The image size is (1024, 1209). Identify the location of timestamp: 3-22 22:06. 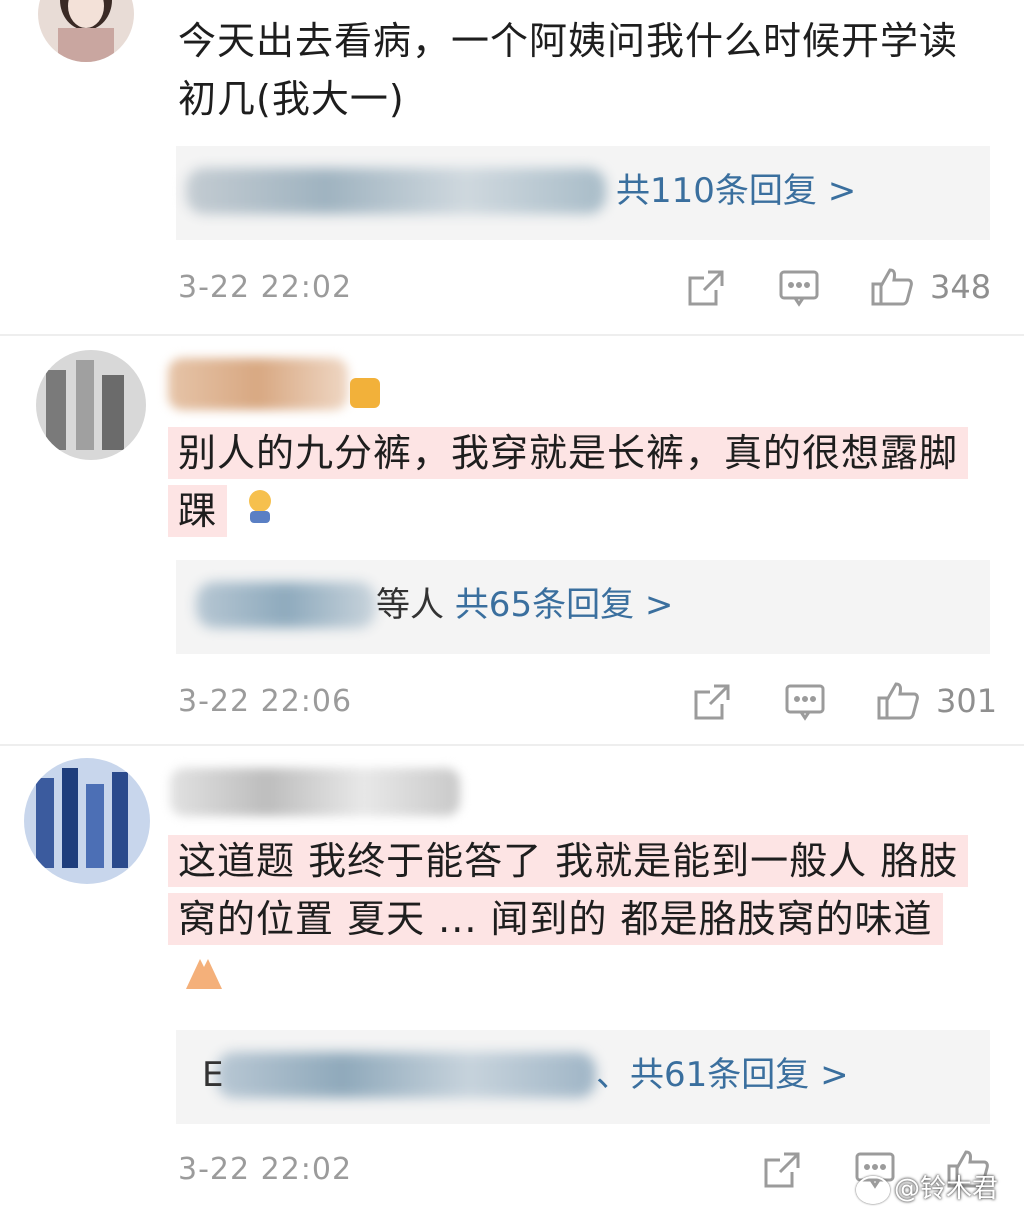
(265, 701).